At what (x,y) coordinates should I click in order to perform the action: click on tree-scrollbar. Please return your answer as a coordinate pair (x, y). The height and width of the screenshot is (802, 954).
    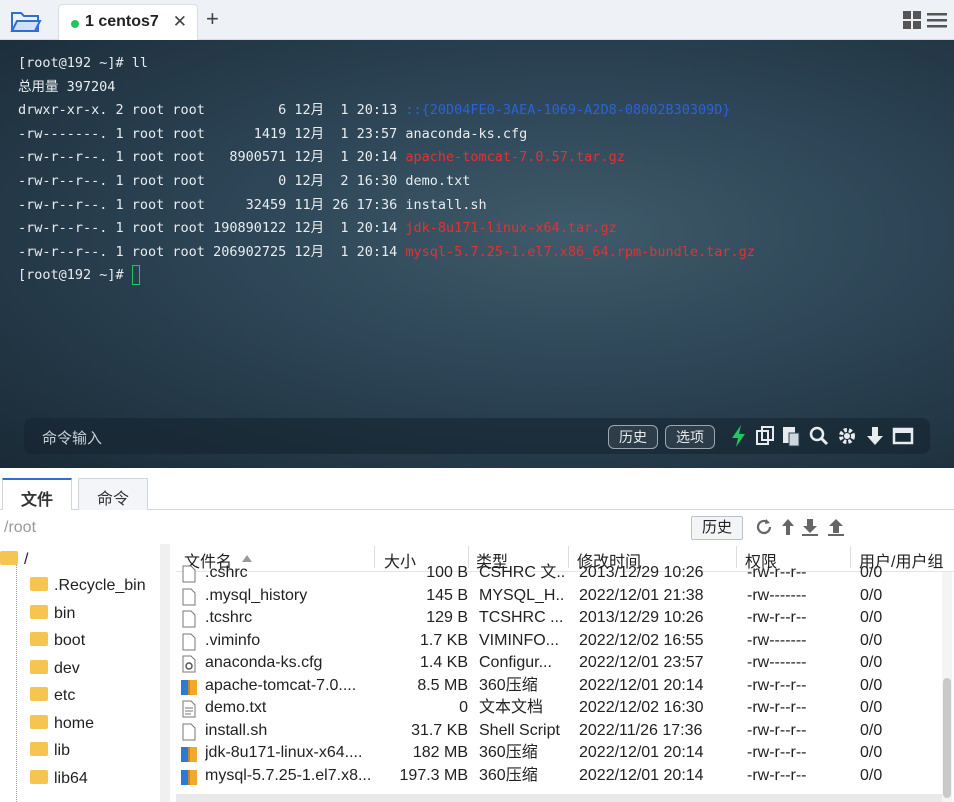
    Looking at the image, I should click on (165, 673).